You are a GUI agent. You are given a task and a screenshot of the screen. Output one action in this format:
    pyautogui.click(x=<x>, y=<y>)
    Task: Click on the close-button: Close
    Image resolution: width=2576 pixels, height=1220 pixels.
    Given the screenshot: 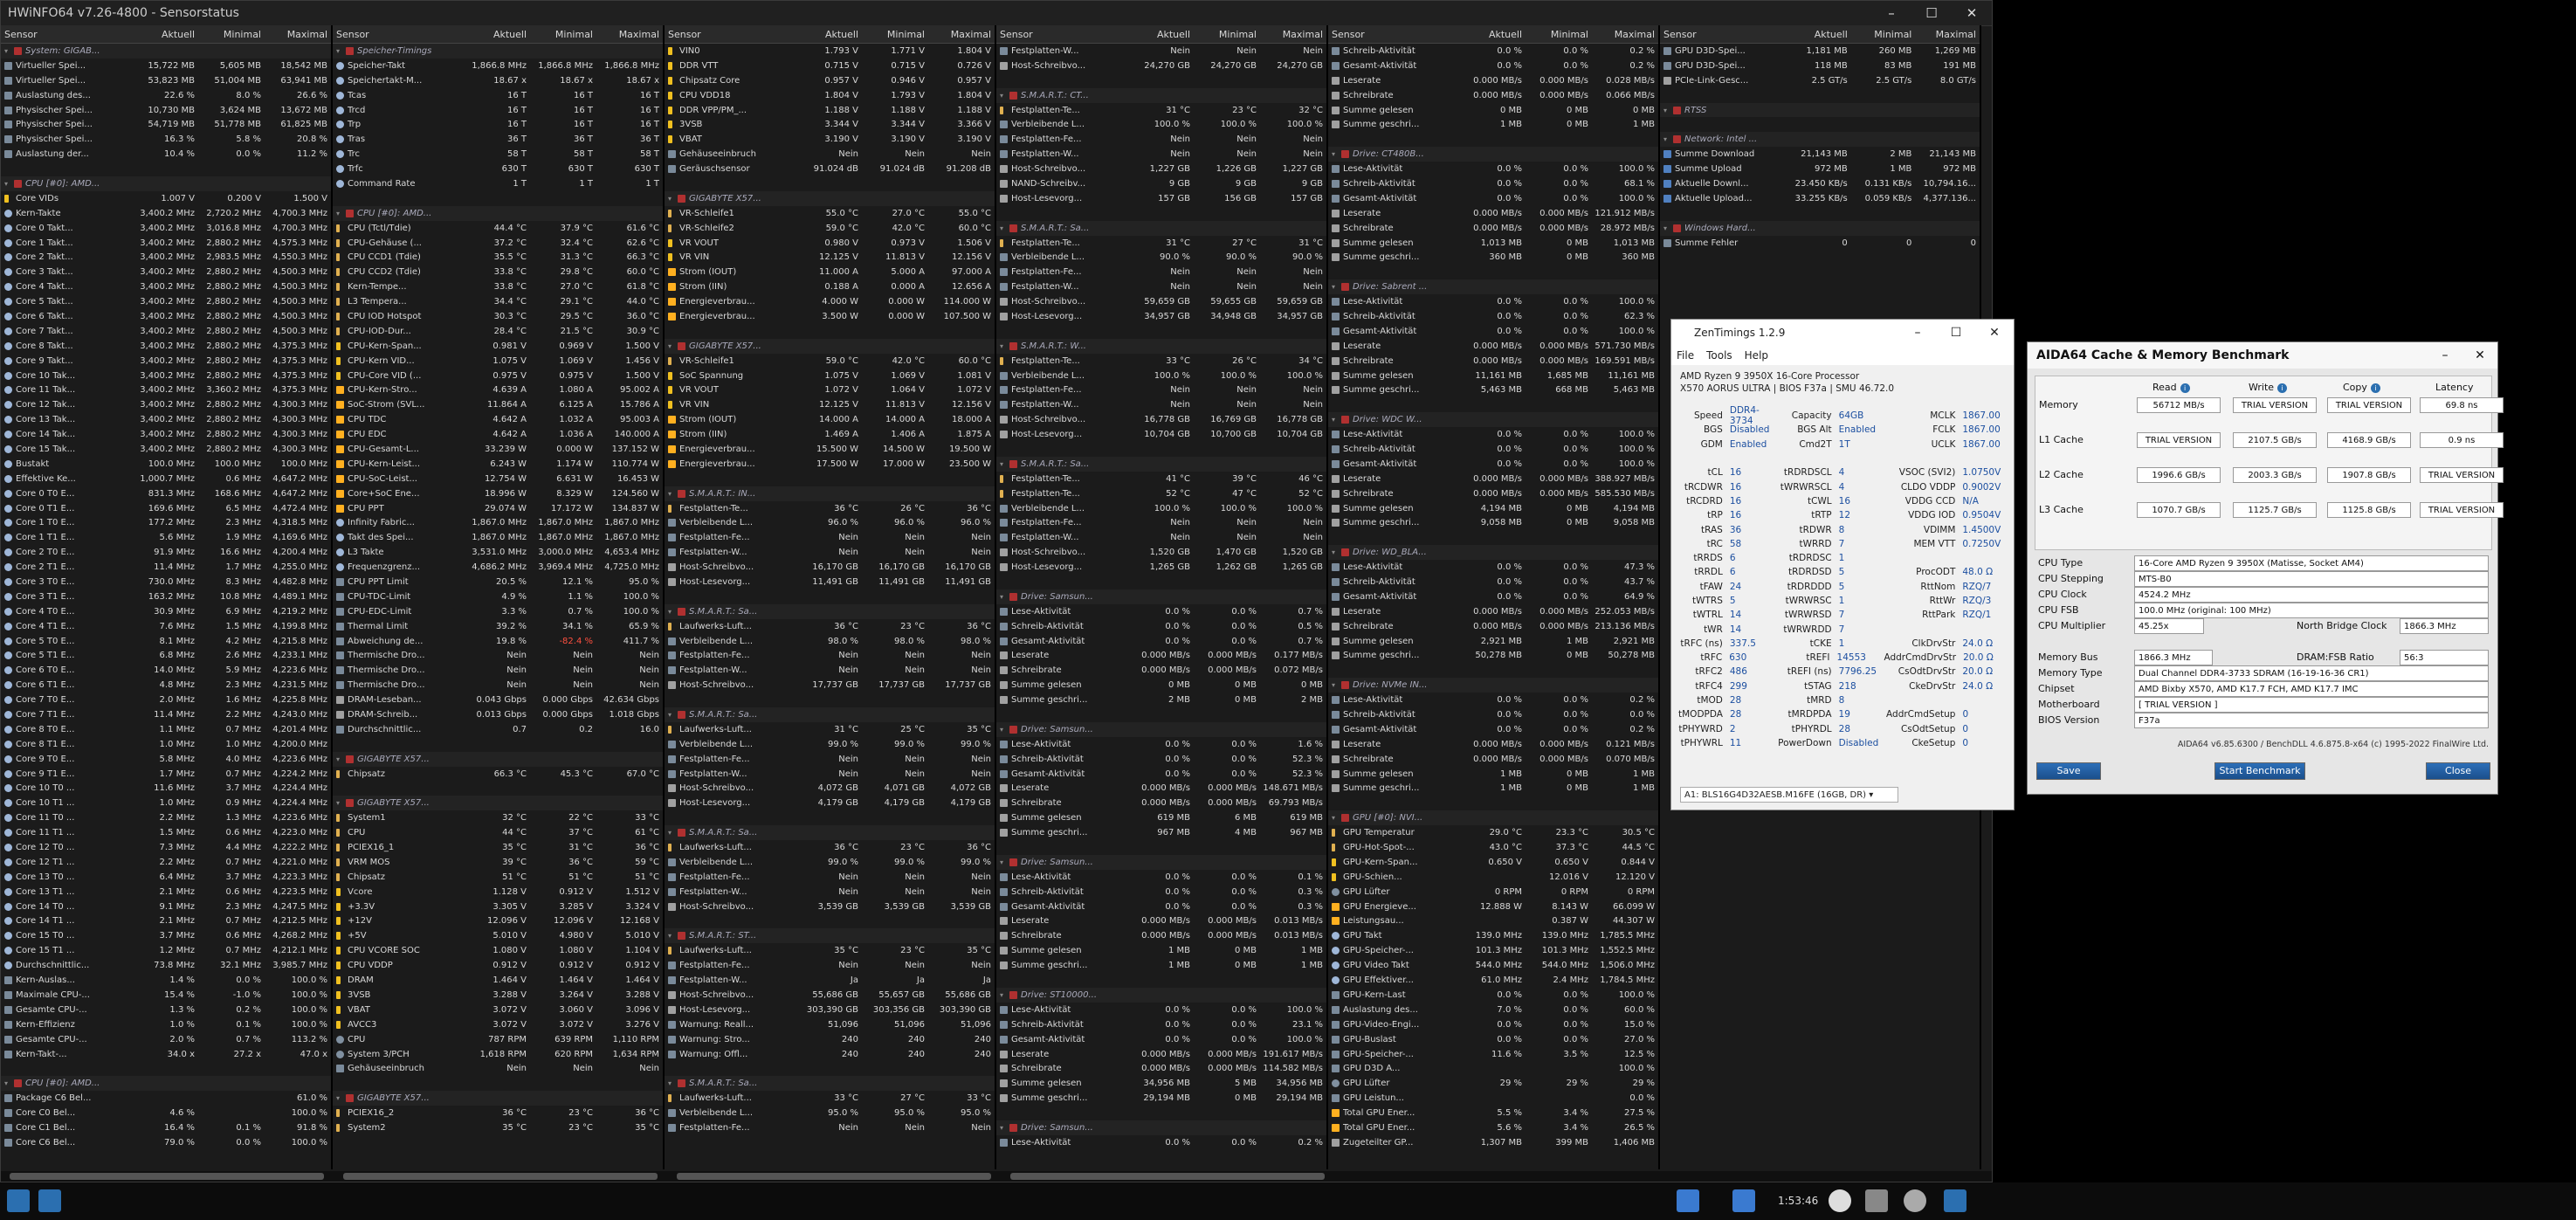 What is the action you would take?
    pyautogui.click(x=2458, y=771)
    